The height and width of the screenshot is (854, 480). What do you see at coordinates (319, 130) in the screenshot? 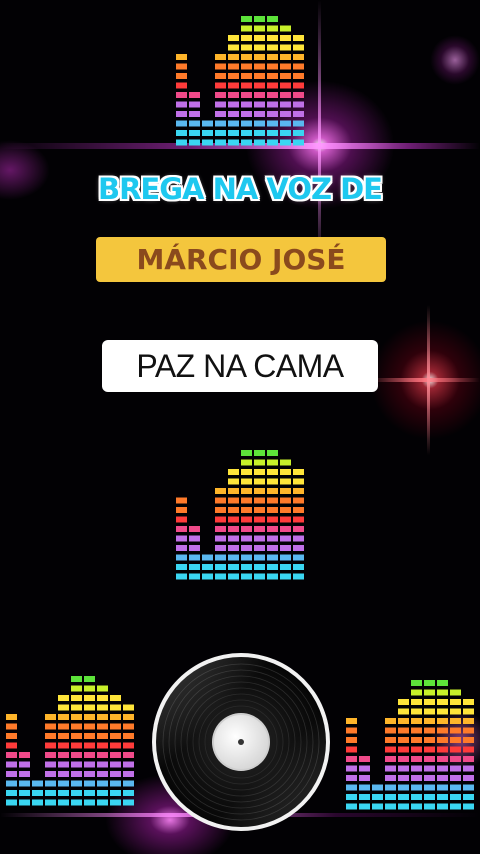
I see `pink-flare-vertical` at bounding box center [319, 130].